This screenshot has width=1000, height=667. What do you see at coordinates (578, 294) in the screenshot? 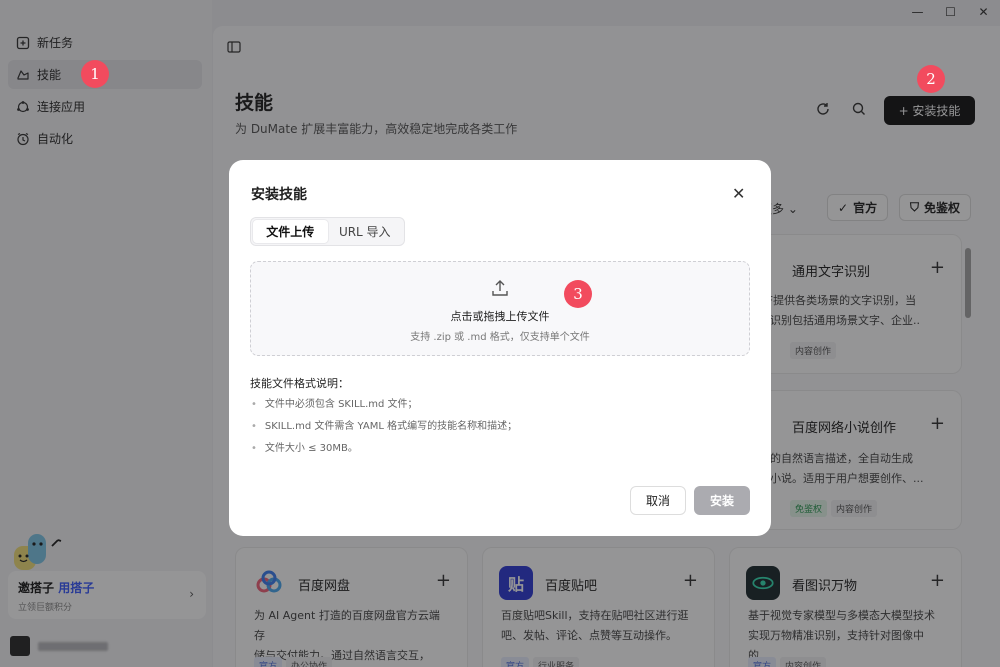
I see `step-badge: 3` at bounding box center [578, 294].